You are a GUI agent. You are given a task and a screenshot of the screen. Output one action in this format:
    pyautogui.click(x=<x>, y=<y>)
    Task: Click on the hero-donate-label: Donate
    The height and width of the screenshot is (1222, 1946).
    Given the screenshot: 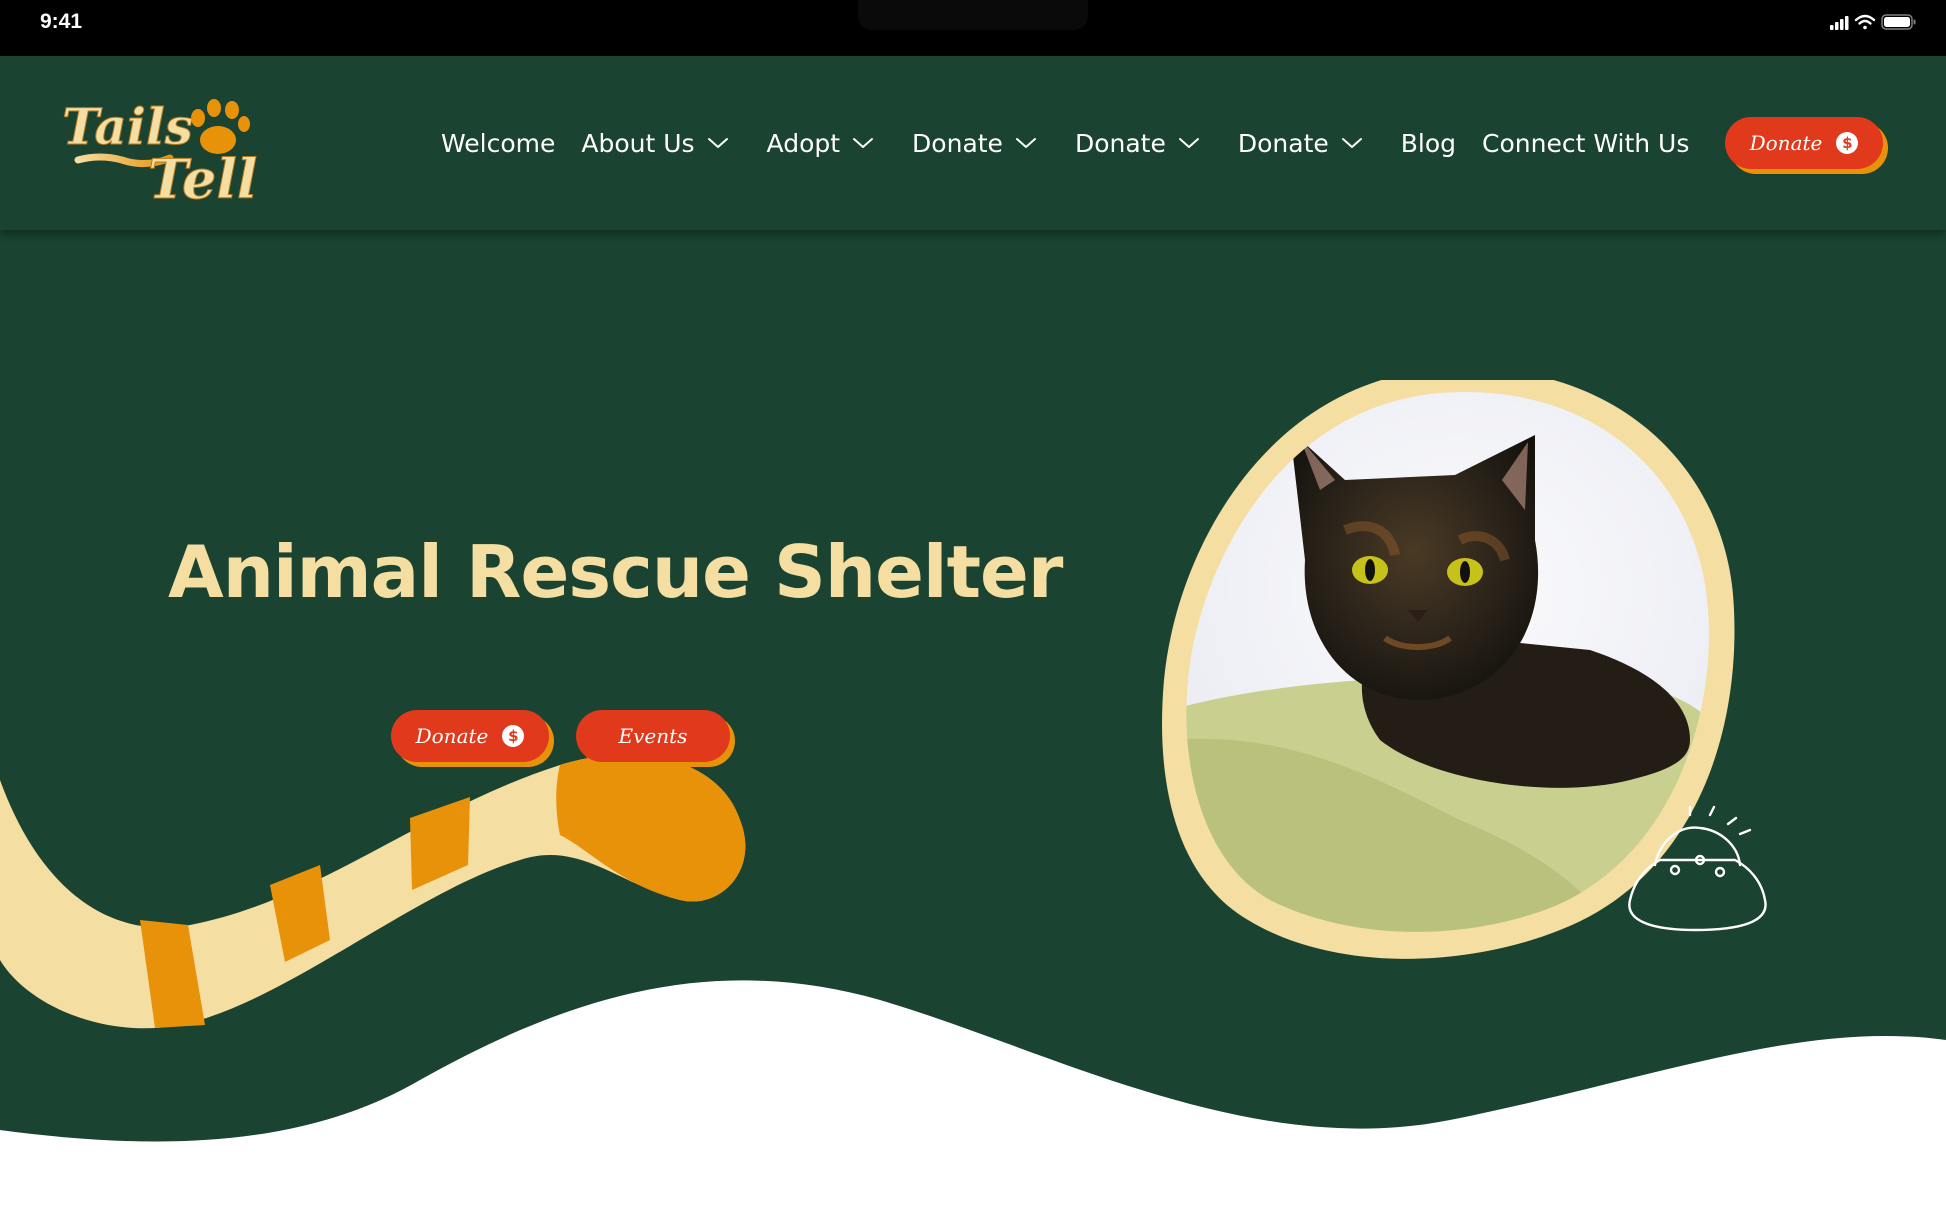 What is the action you would take?
    pyautogui.click(x=452, y=736)
    